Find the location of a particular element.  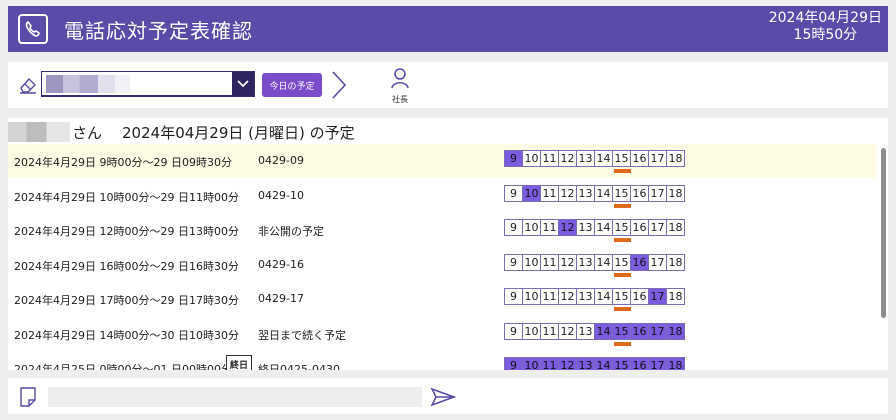

eraser-icon is located at coordinates (28, 87).